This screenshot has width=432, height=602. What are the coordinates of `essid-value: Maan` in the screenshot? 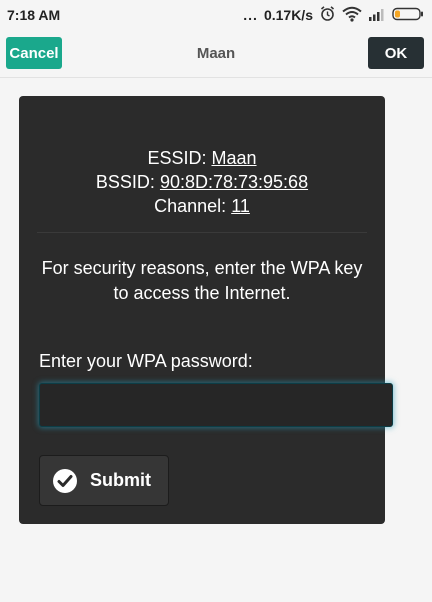 It's located at (234, 158).